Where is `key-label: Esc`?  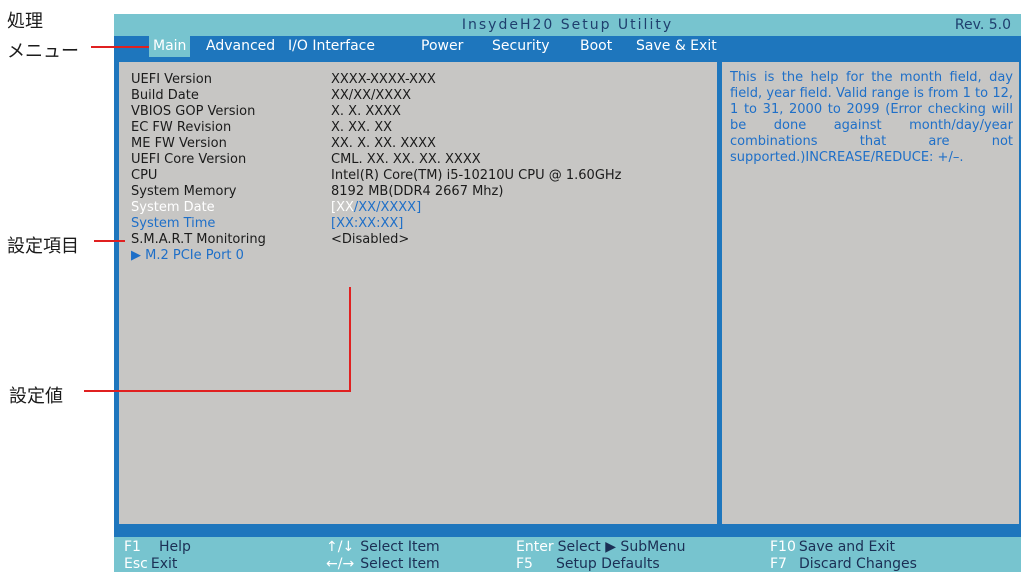
key-label: Esc is located at coordinates (136, 564).